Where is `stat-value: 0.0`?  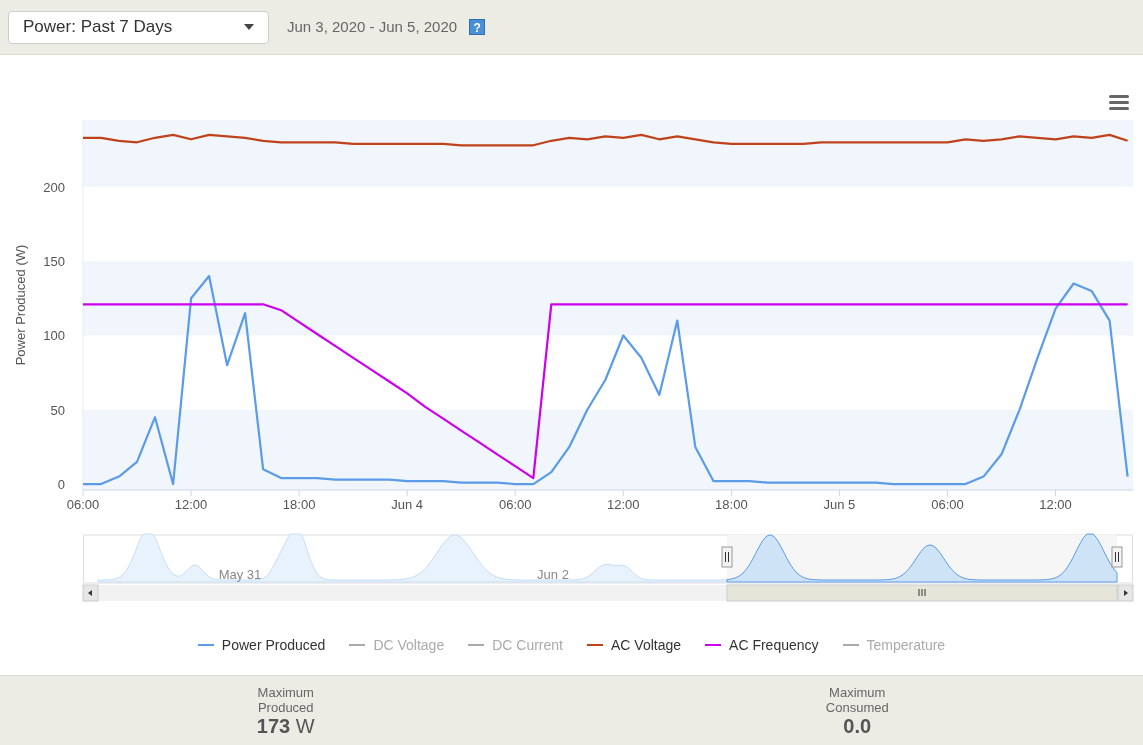
stat-value: 0.0 is located at coordinates (857, 725).